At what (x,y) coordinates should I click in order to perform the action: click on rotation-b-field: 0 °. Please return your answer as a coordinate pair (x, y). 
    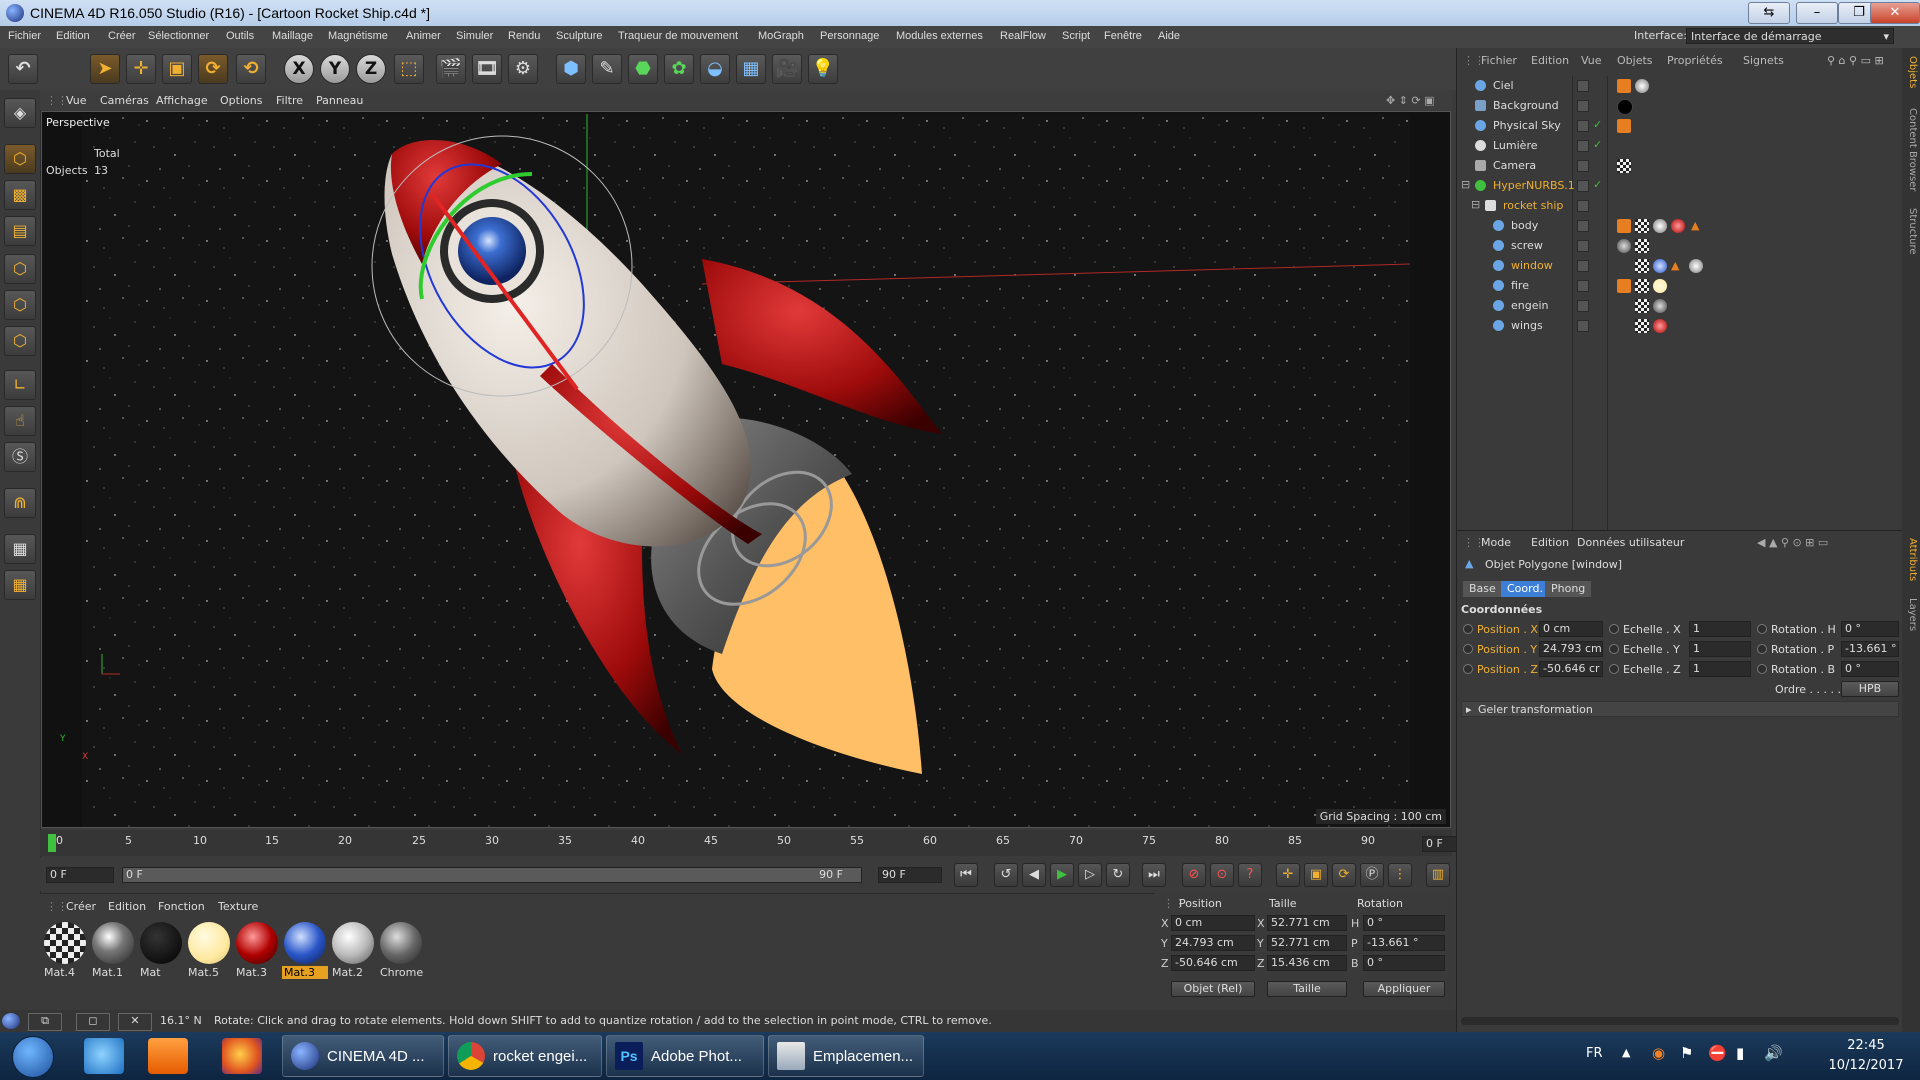
    Looking at the image, I should click on (1404, 963).